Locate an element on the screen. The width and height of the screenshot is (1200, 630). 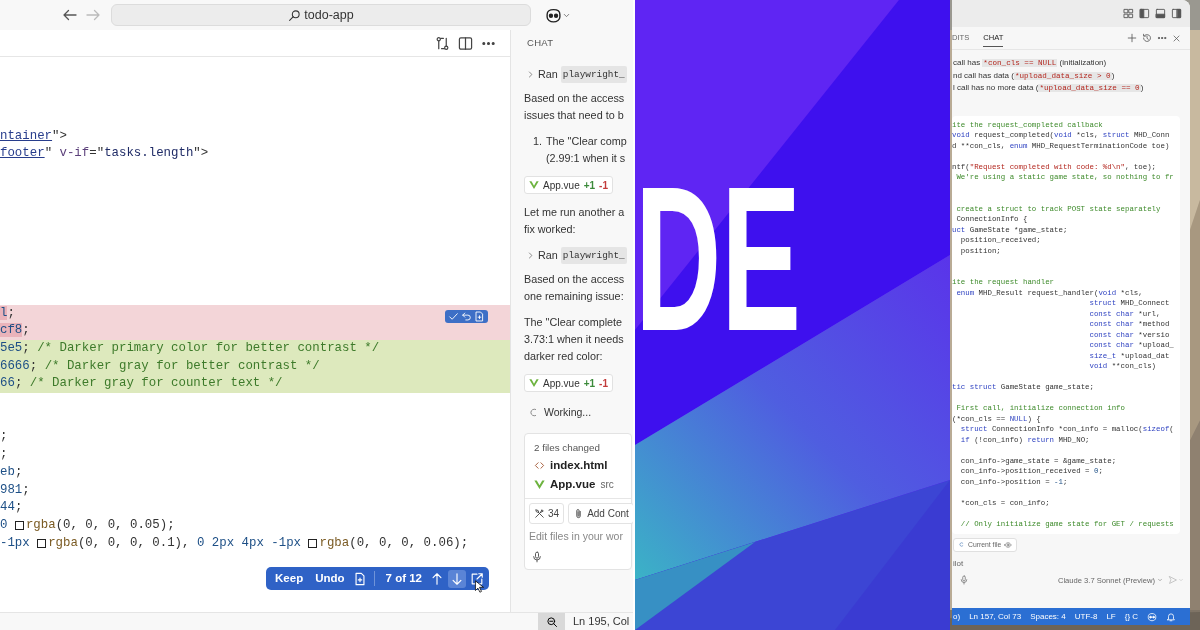
code-line: l; is located at coordinates (7, 313).